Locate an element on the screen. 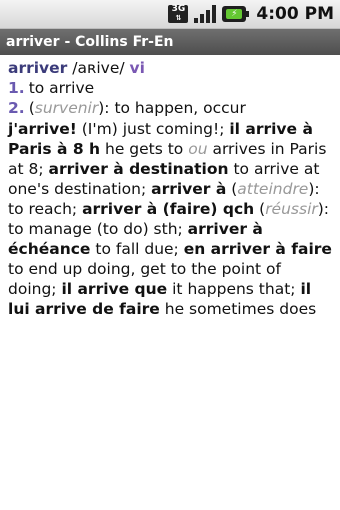 The image size is (340, 510). entry-headline: arriver /aʀive/ vi is located at coordinates (171, 68).